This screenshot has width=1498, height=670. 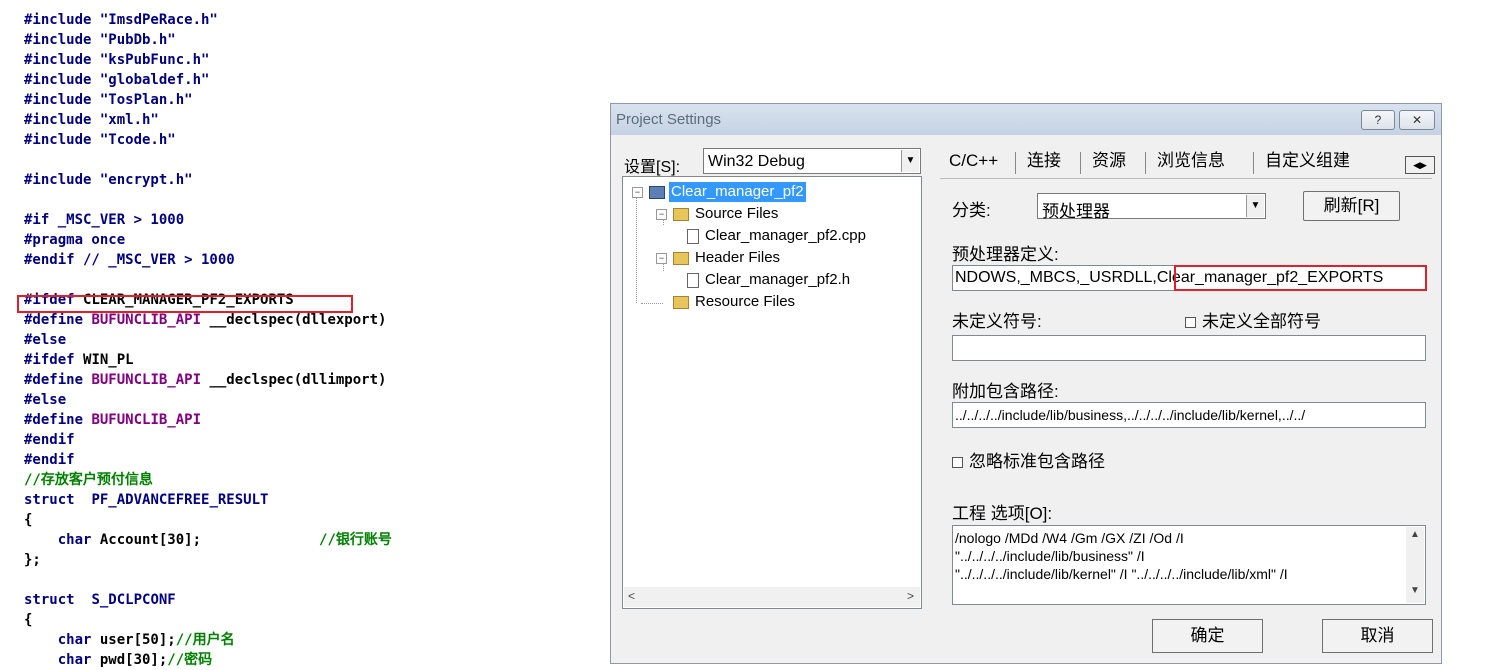 I want to click on settings-label: 设置[S]:, so click(x=652, y=167).